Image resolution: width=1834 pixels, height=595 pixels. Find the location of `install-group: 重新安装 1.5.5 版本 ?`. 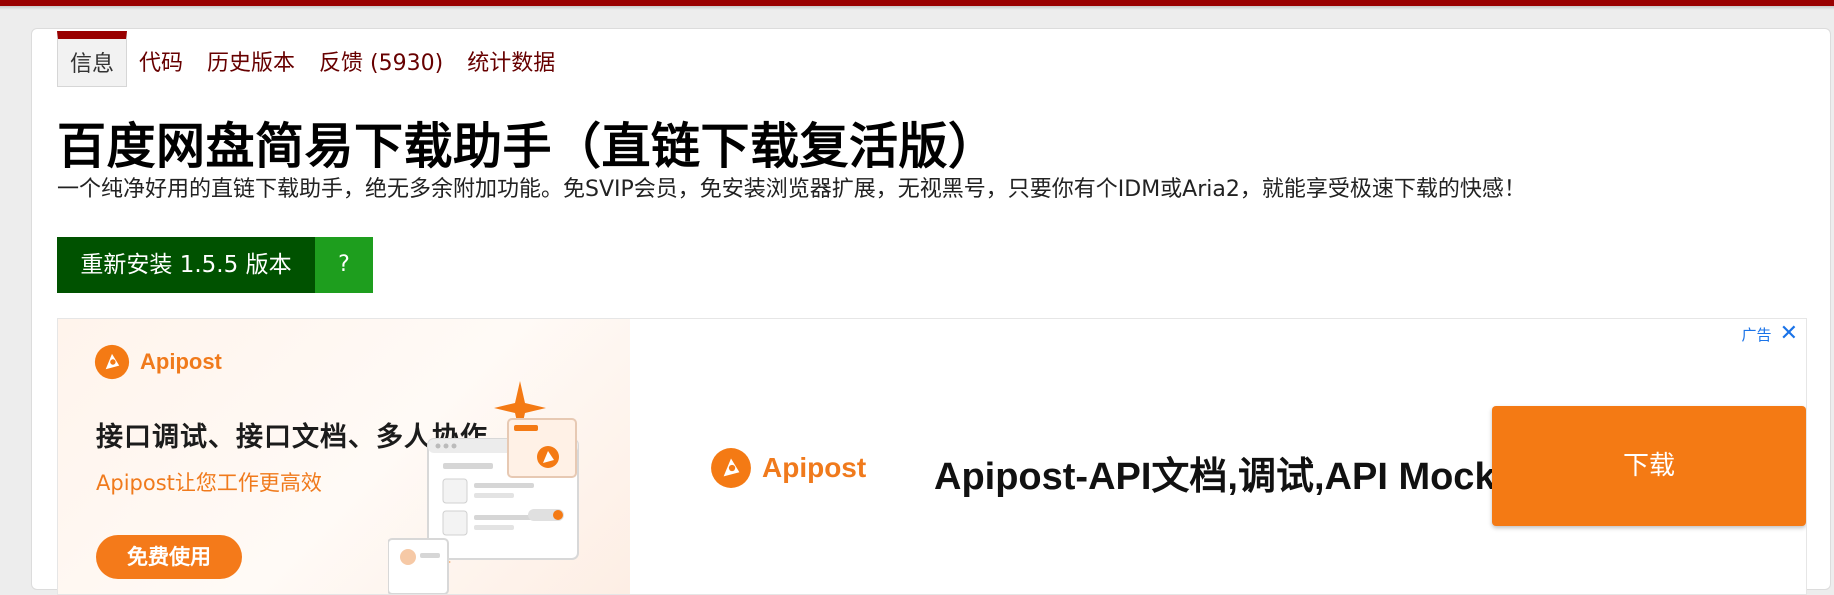

install-group: 重新安装 1.5.5 版本 ? is located at coordinates (215, 265).